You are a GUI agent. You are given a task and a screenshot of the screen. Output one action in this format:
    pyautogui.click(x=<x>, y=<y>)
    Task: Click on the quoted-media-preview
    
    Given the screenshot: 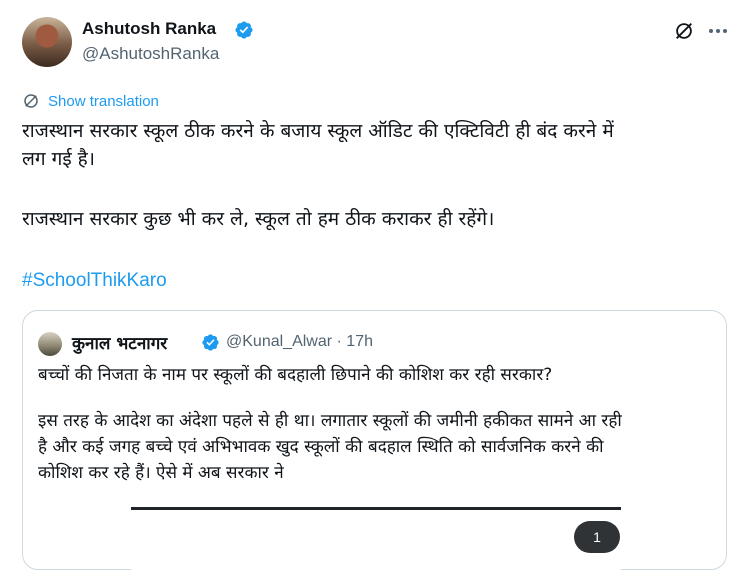 What is the action you would take?
    pyautogui.click(x=376, y=538)
    